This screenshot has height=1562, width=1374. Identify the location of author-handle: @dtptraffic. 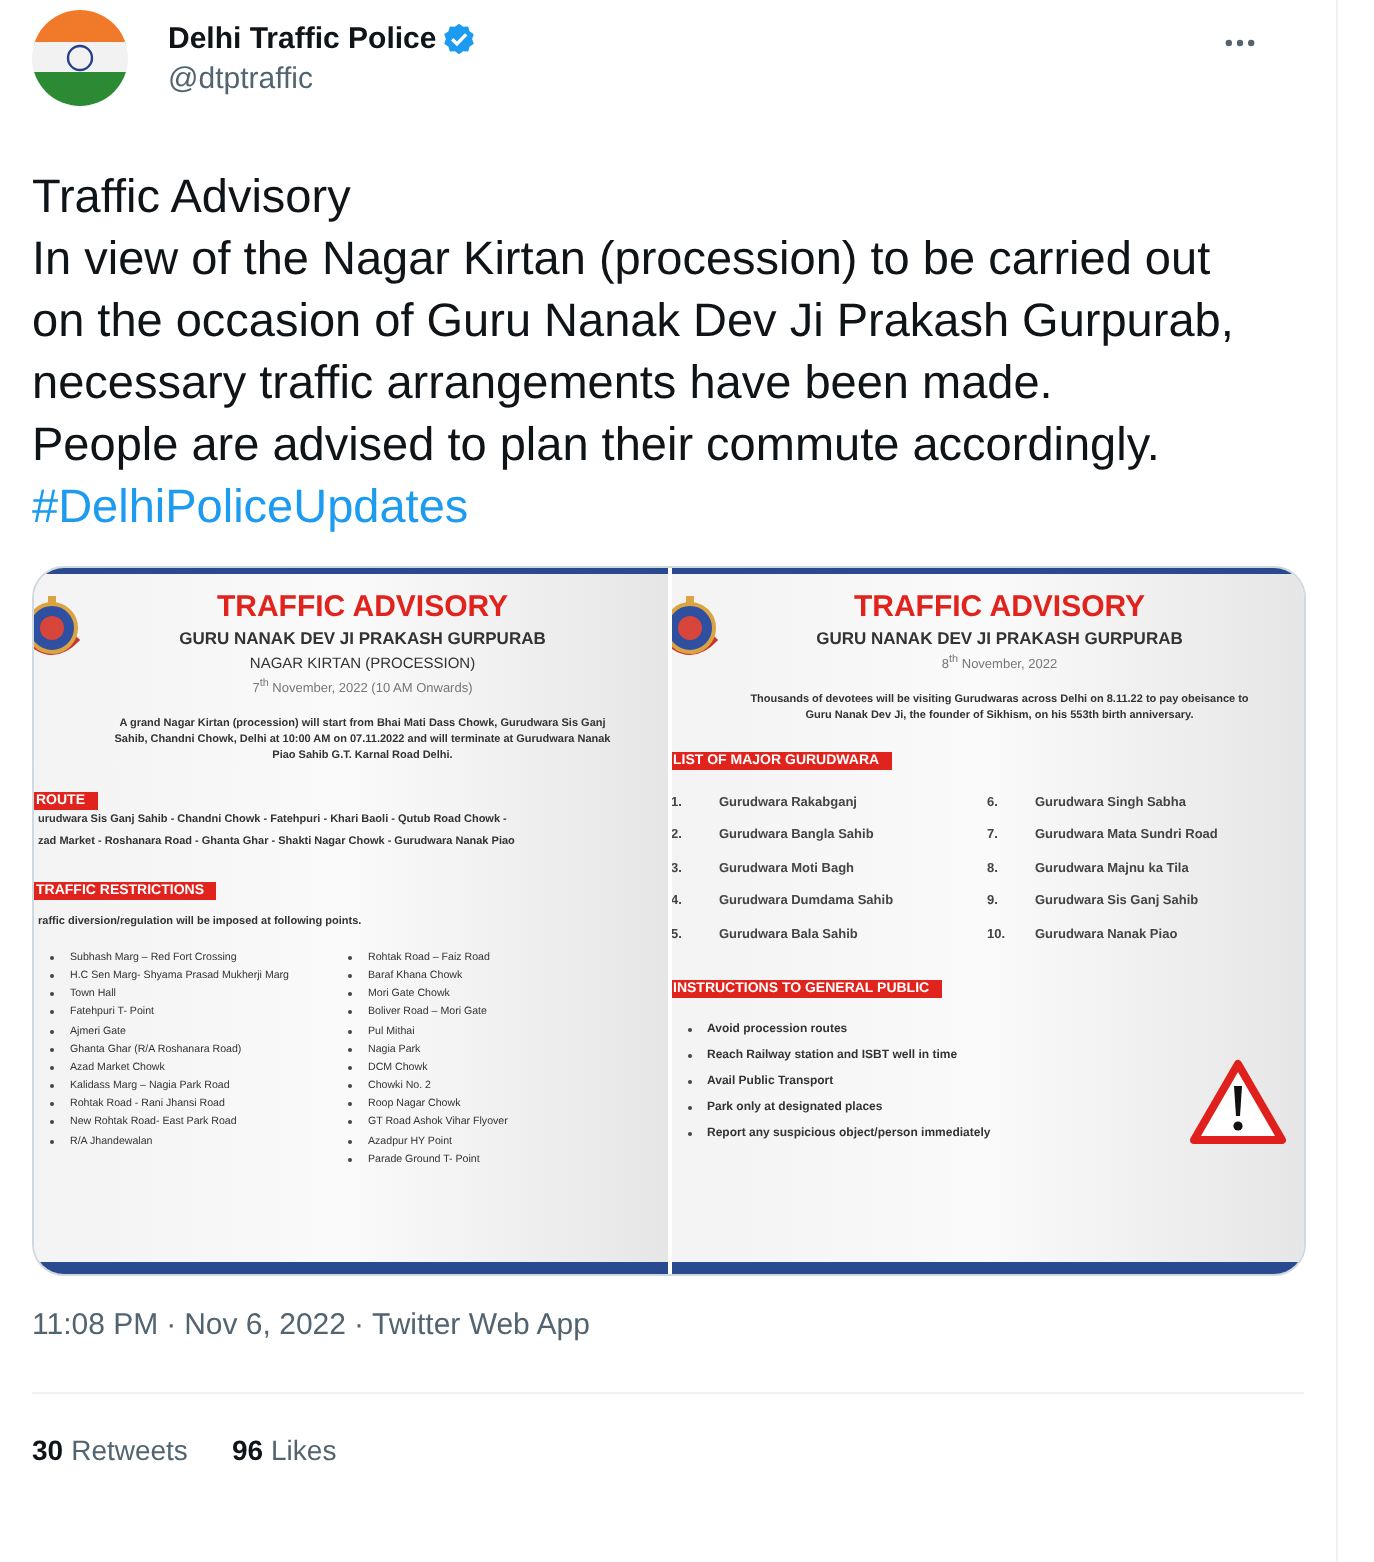
(696, 79).